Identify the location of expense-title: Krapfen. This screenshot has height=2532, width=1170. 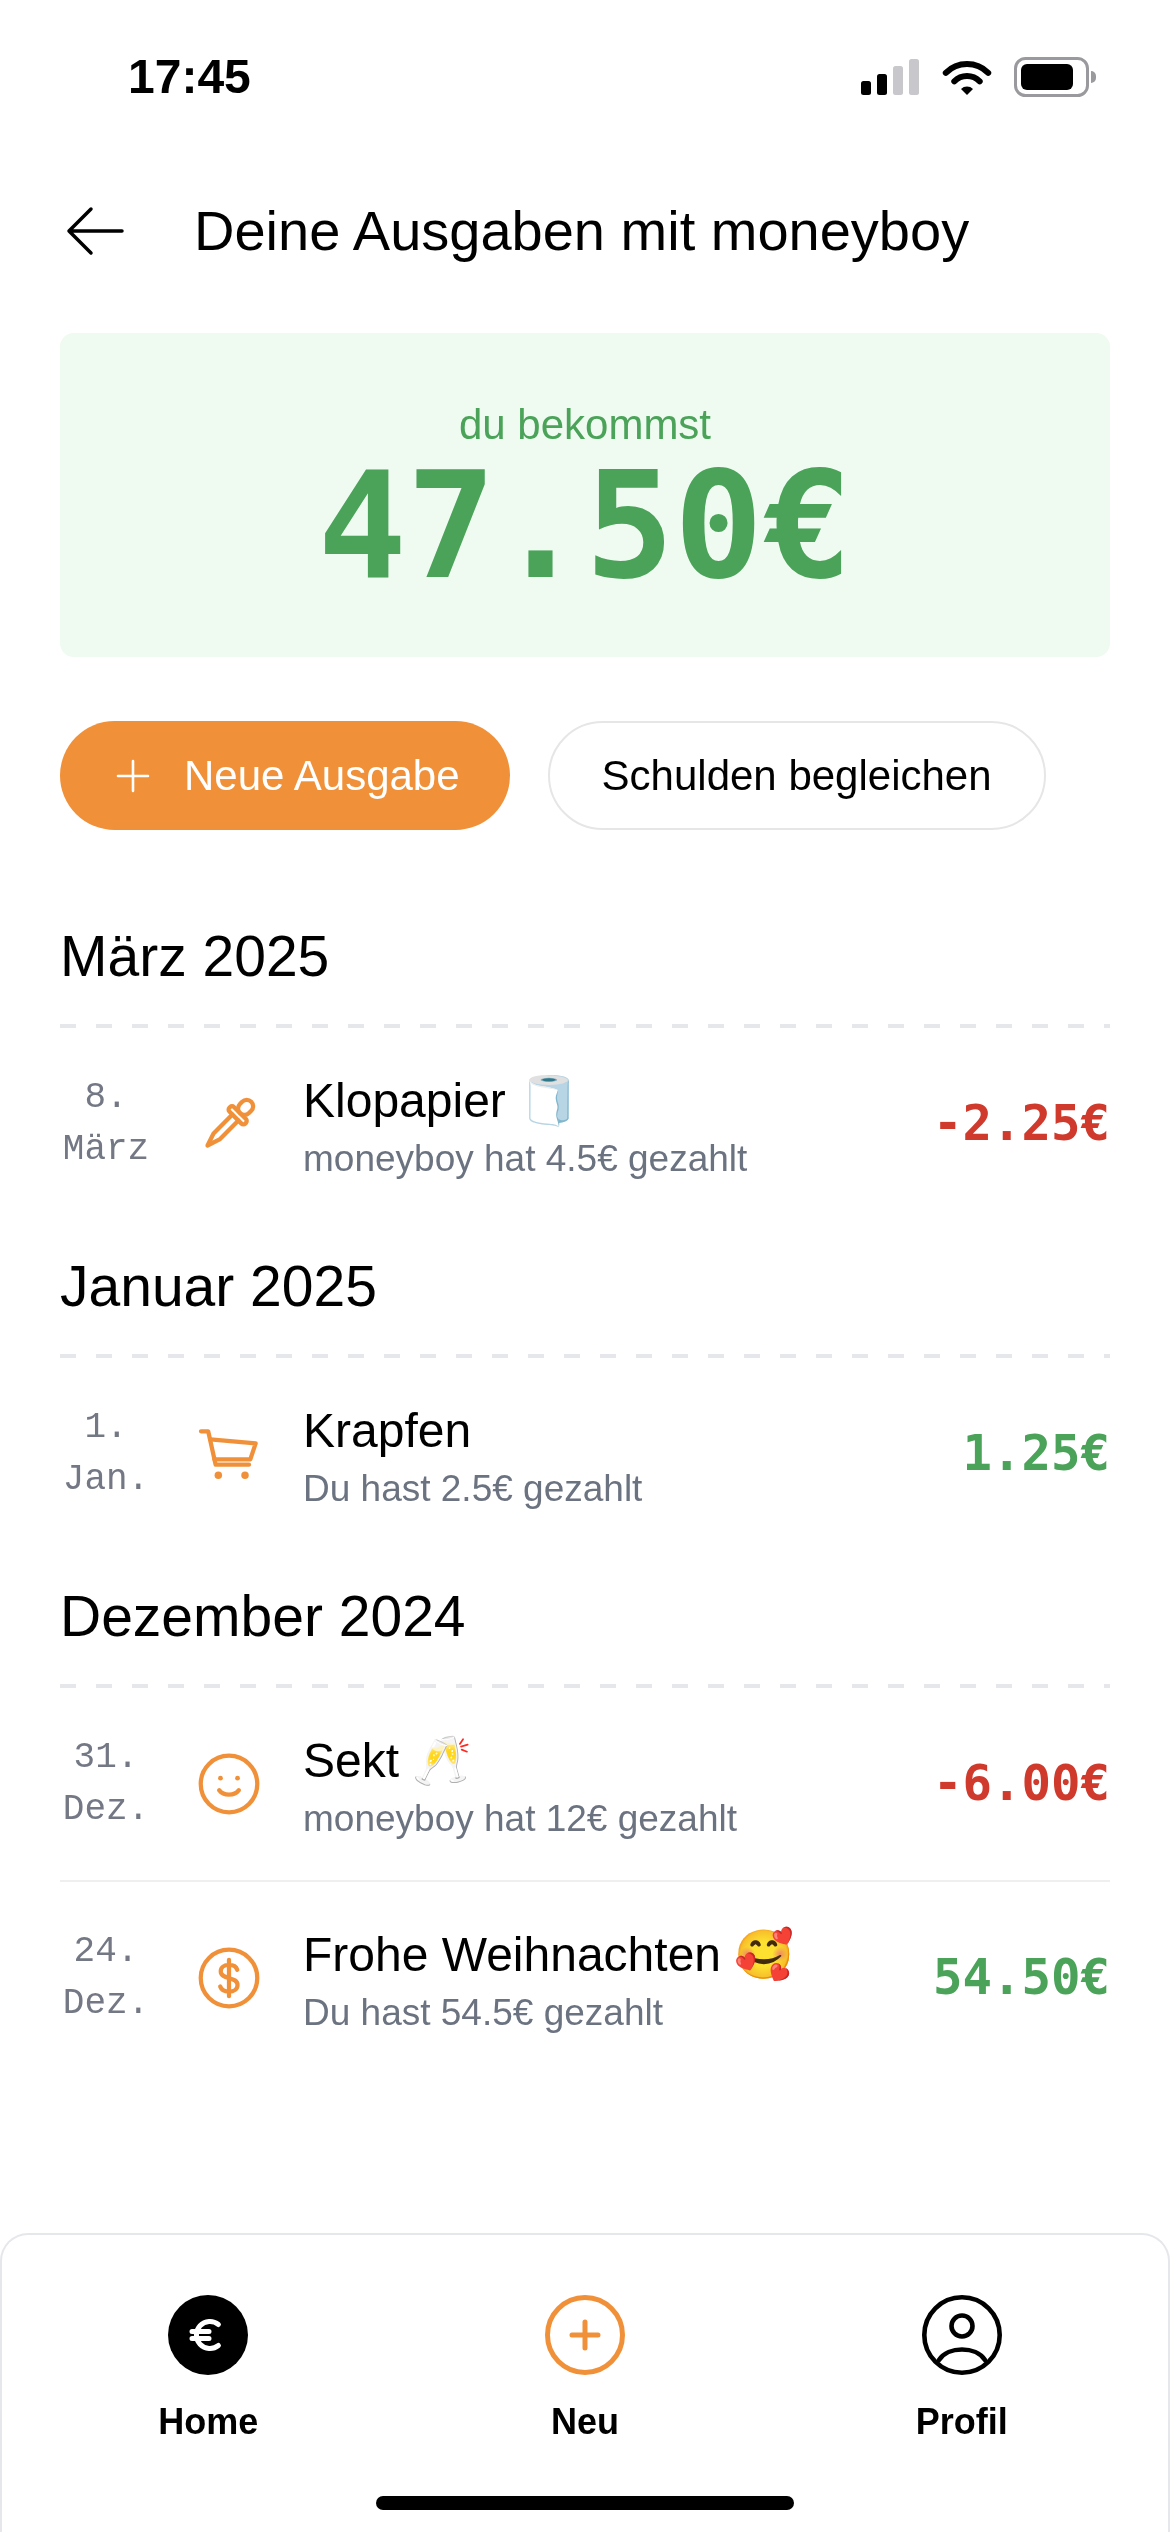
(387, 1431).